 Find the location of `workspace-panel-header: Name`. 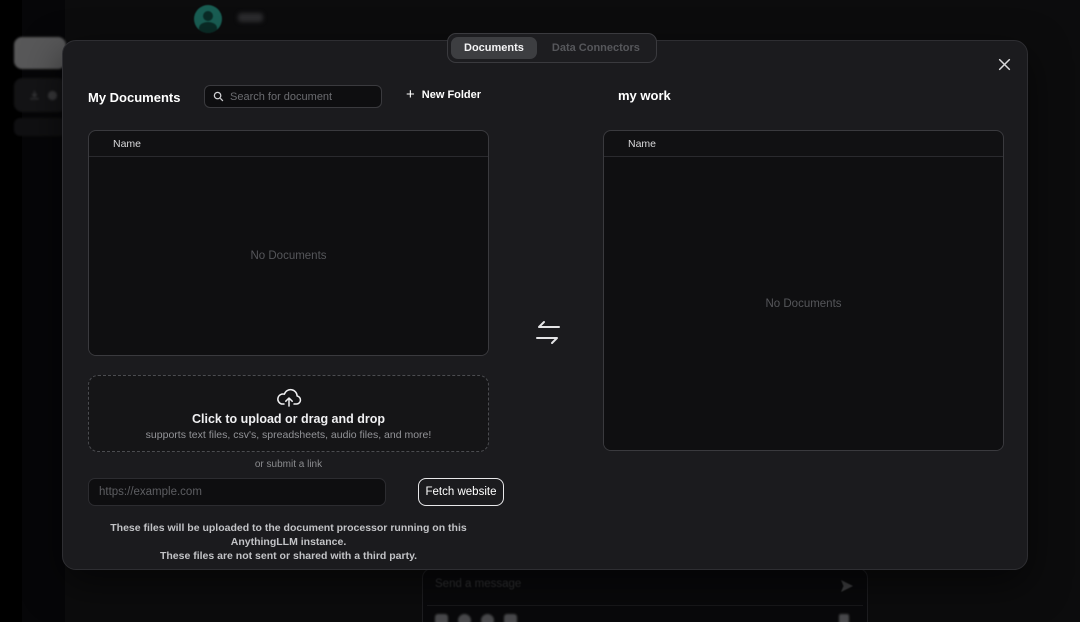

workspace-panel-header: Name is located at coordinates (803, 144).